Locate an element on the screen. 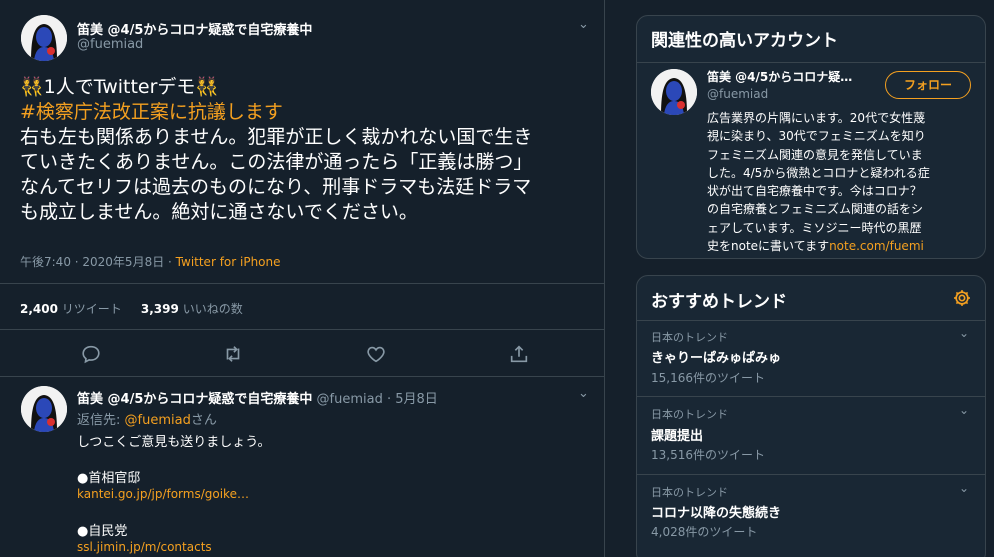 Image resolution: width=994 pixels, height=557 pixels. tweet-line: ていきたくありません。この法律が通ったら「正義は勝つ」 is located at coordinates (276, 162).